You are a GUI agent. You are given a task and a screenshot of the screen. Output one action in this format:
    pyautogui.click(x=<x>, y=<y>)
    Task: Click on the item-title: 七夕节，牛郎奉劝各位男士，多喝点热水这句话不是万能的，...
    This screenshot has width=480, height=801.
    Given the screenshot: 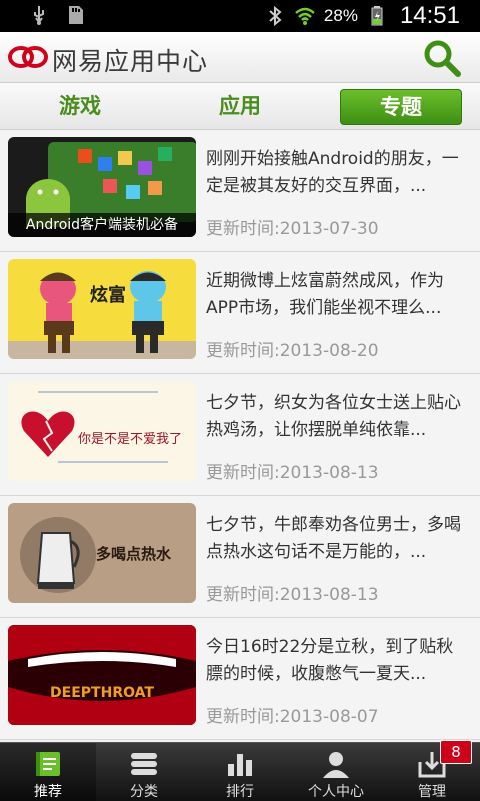 What is the action you would take?
    pyautogui.click(x=333, y=538)
    